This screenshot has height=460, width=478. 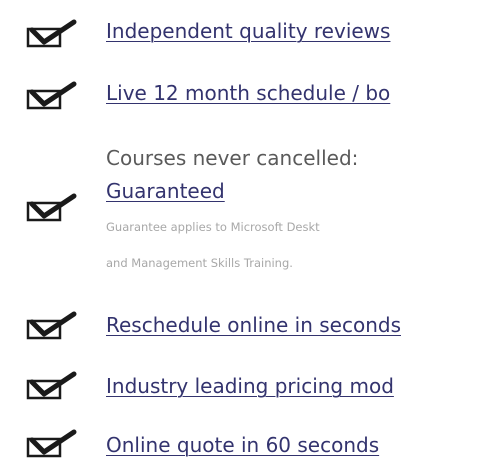 What do you see at coordinates (248, 31) in the screenshot?
I see `independent-reviews-link: Independent quality reviews` at bounding box center [248, 31].